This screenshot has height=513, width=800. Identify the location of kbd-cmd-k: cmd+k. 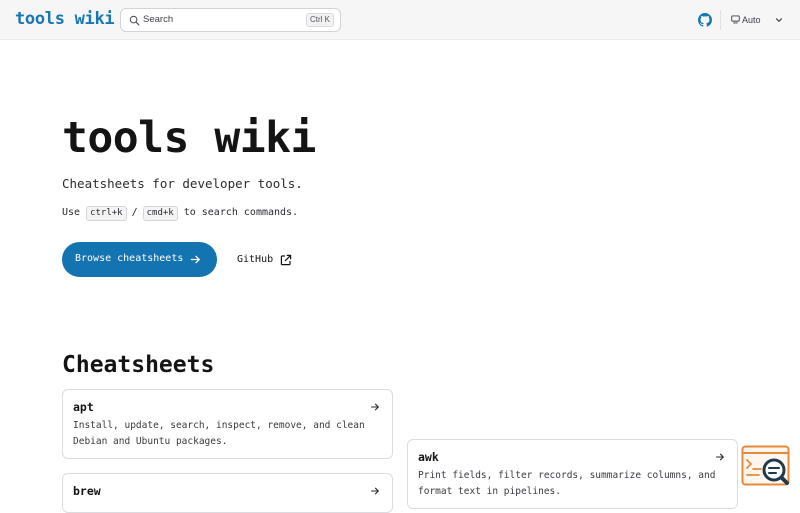
(160, 213).